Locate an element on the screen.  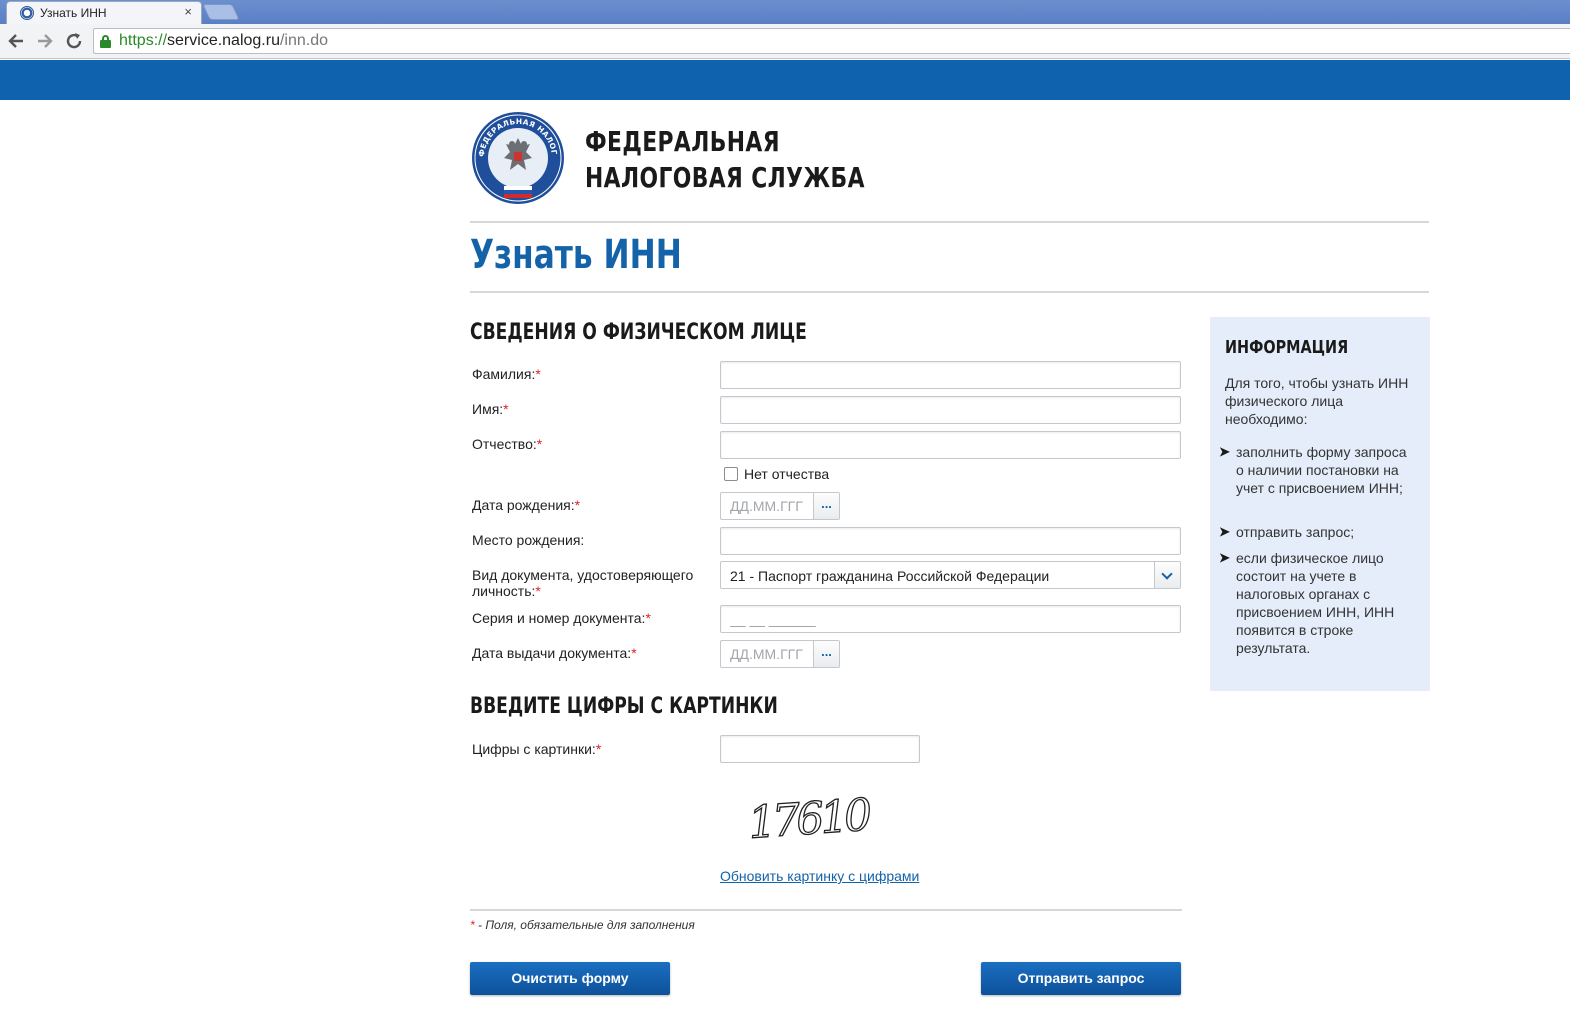
favicon-icon is located at coordinates (27, 13).